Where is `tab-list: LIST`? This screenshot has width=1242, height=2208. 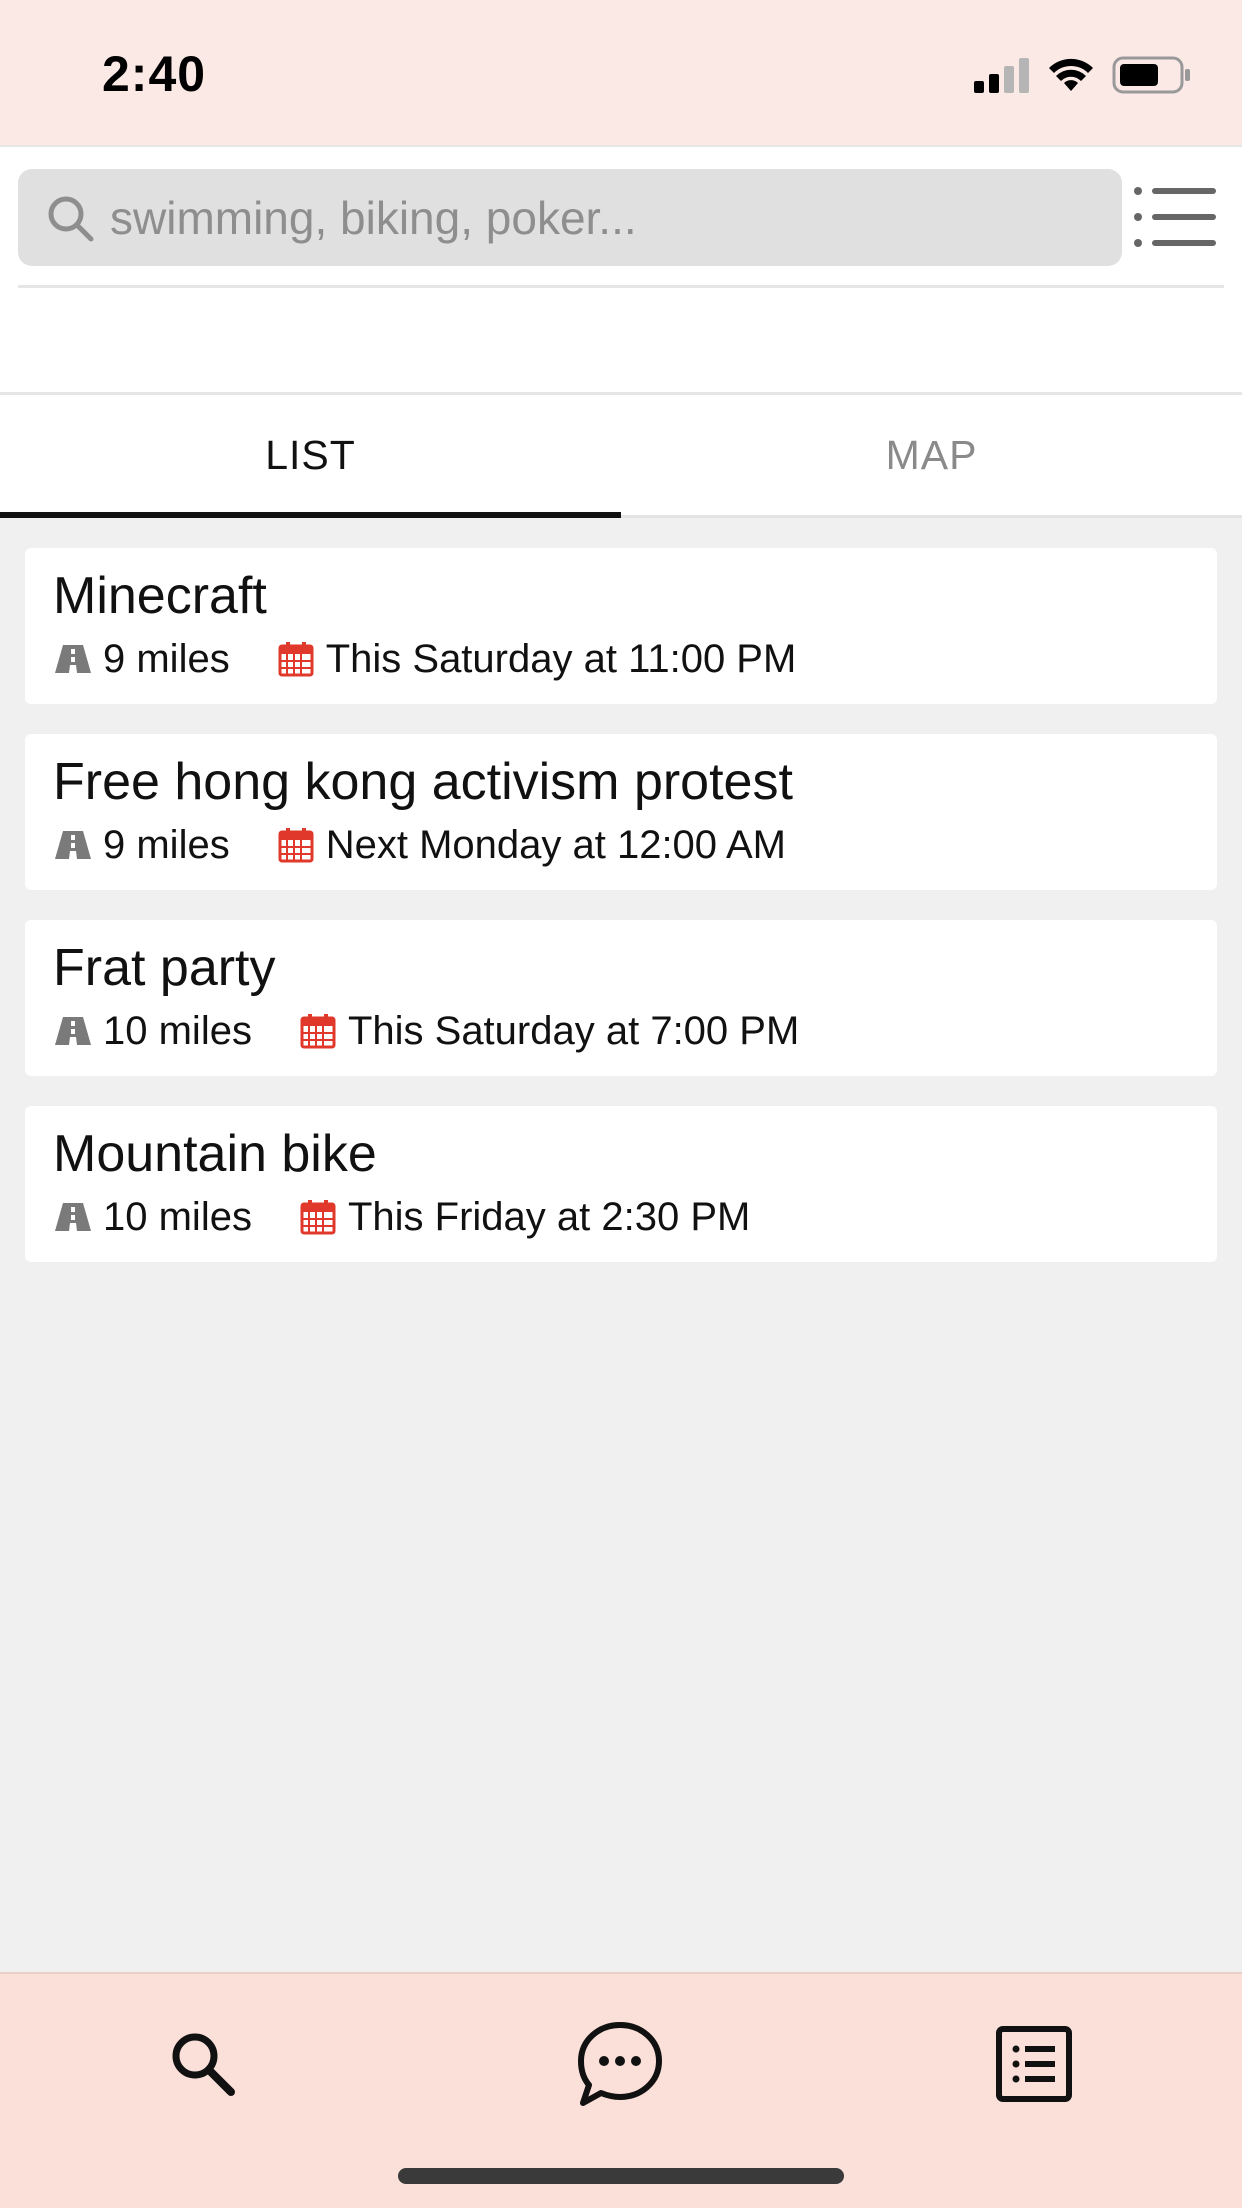
tab-list: LIST is located at coordinates (310, 456).